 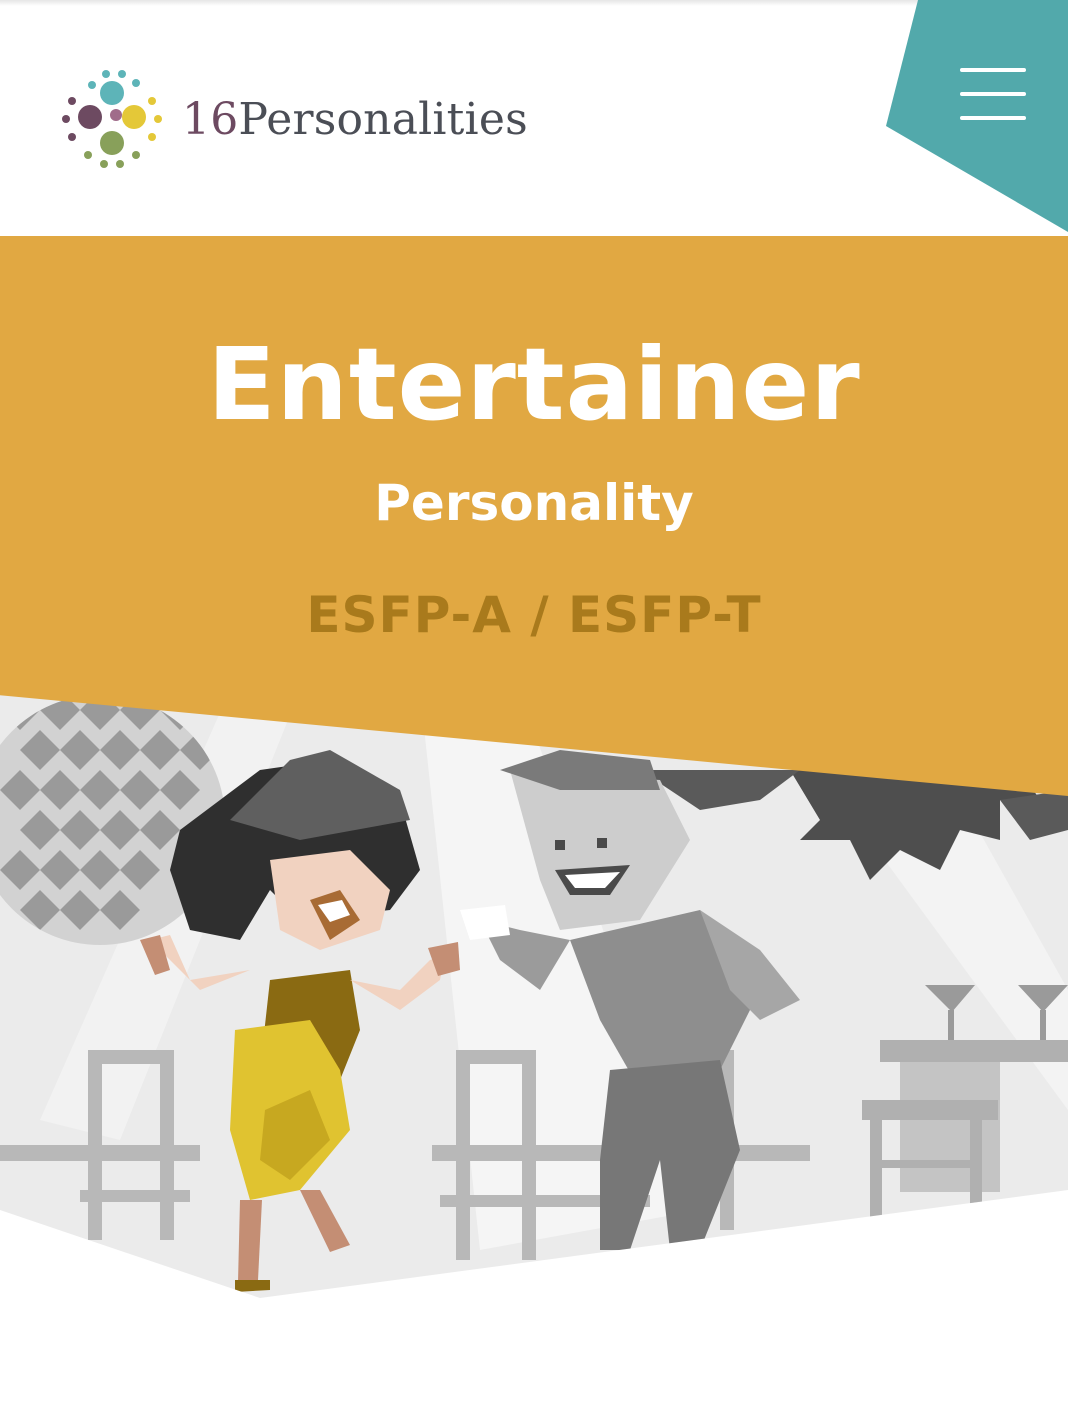 I want to click on logo-number: 16, so click(x=210, y=119).